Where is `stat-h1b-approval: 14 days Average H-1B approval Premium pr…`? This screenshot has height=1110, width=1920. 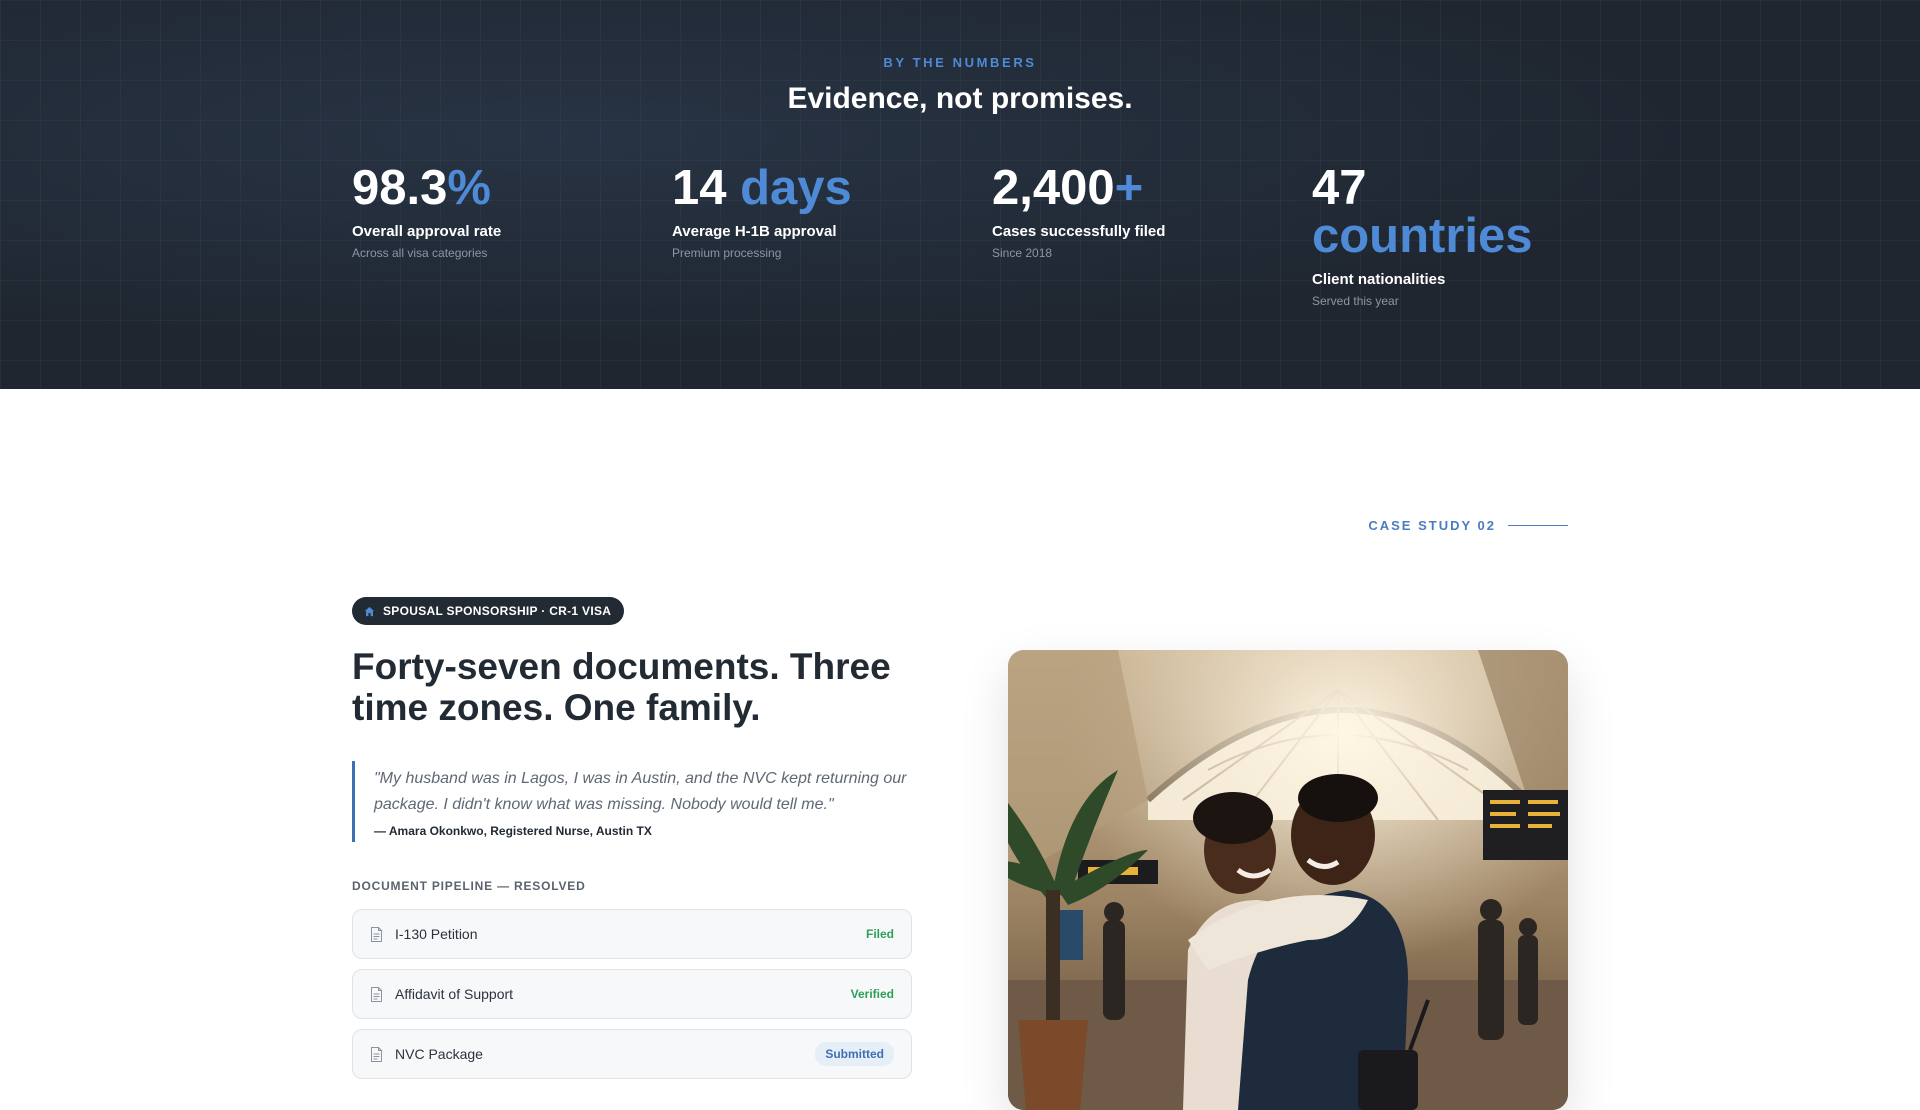
stat-h1b-approval: 14 days Average H-1B approval Premium pr… is located at coordinates (822, 211).